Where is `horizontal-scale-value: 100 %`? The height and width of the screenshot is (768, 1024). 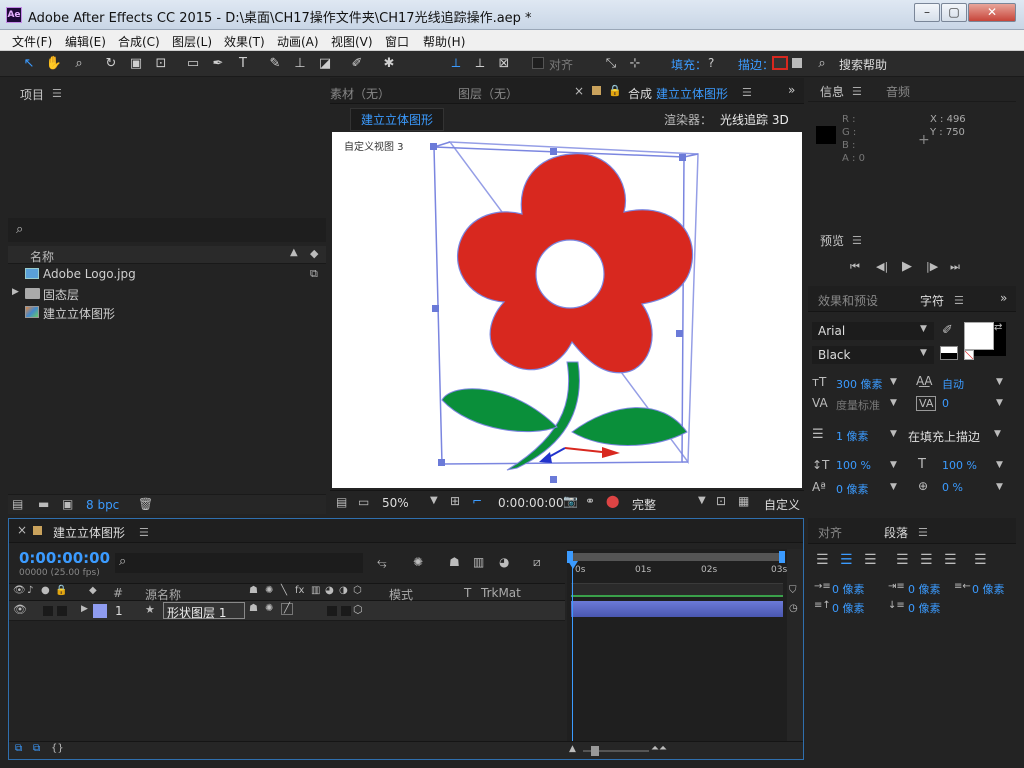 horizontal-scale-value: 100 % is located at coordinates (959, 465).